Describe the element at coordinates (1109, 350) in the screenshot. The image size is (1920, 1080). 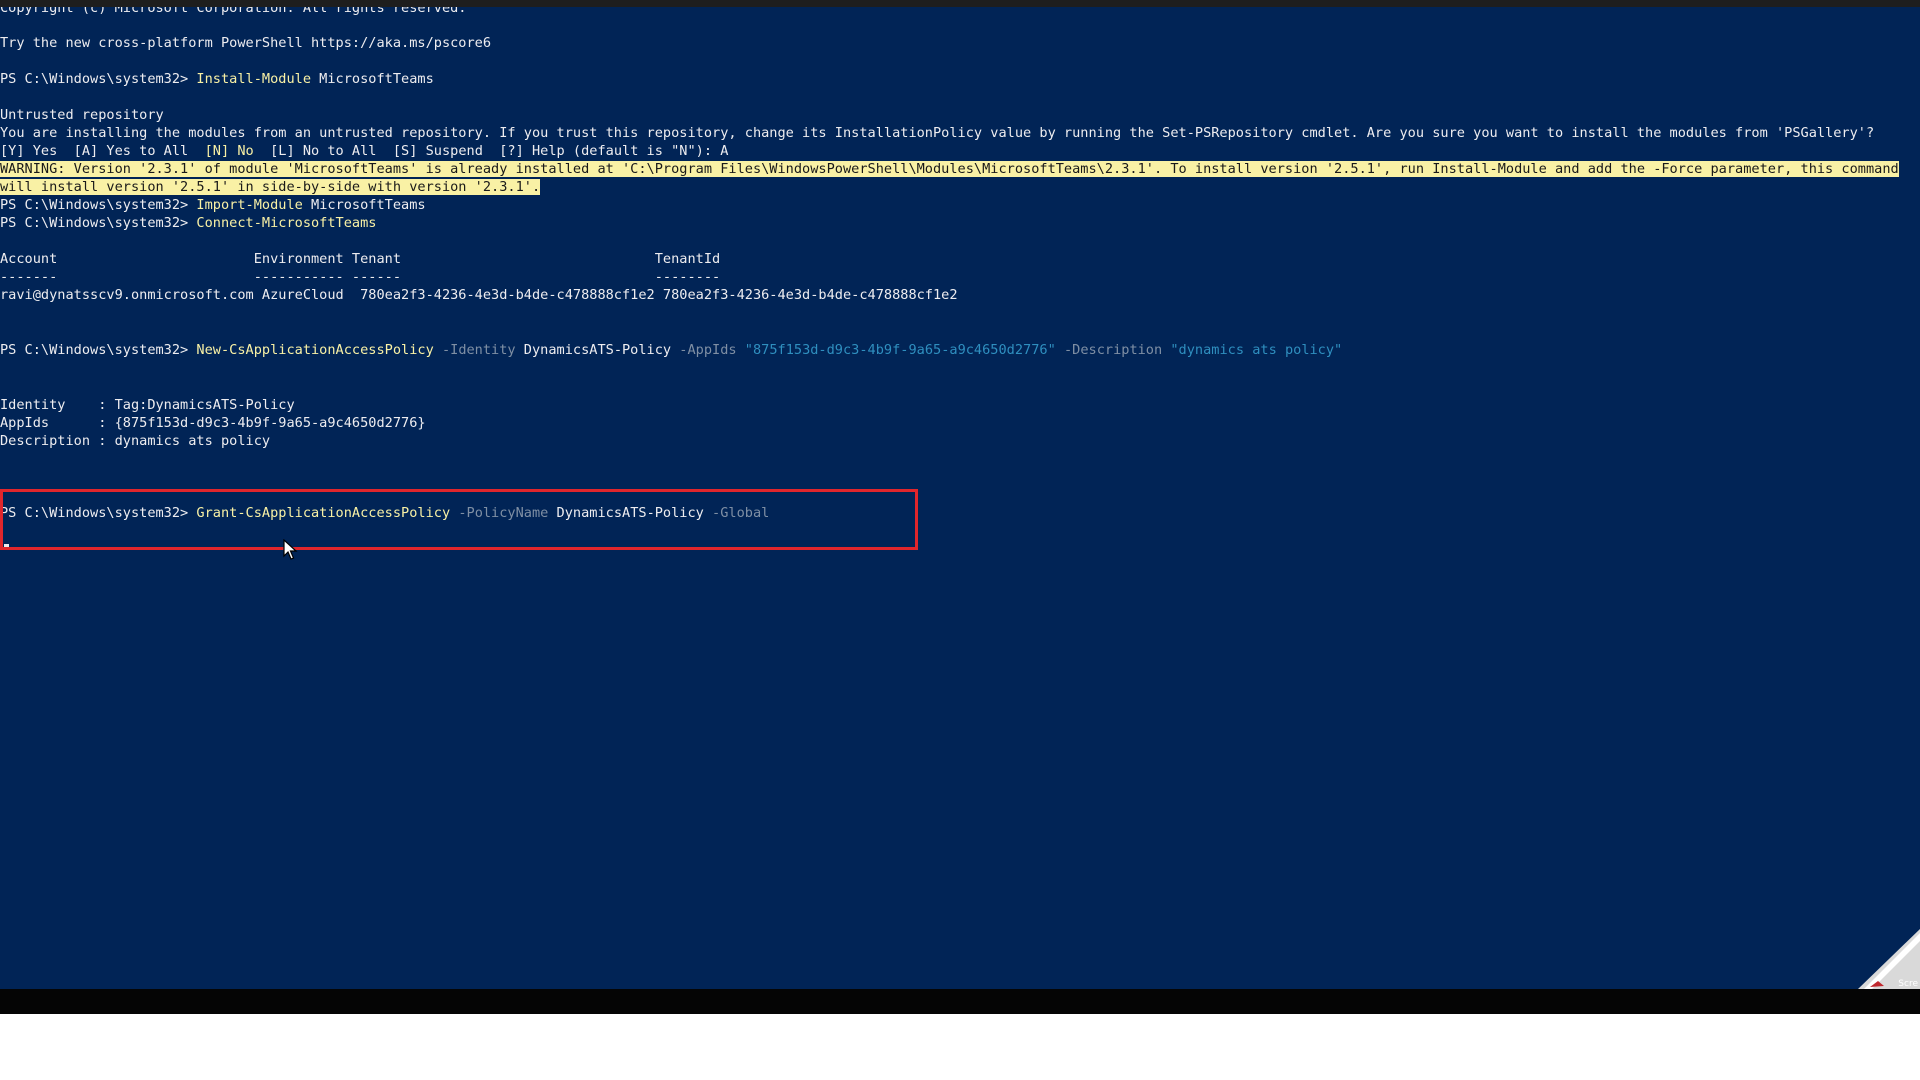
I see `param-description: -Description` at that location.